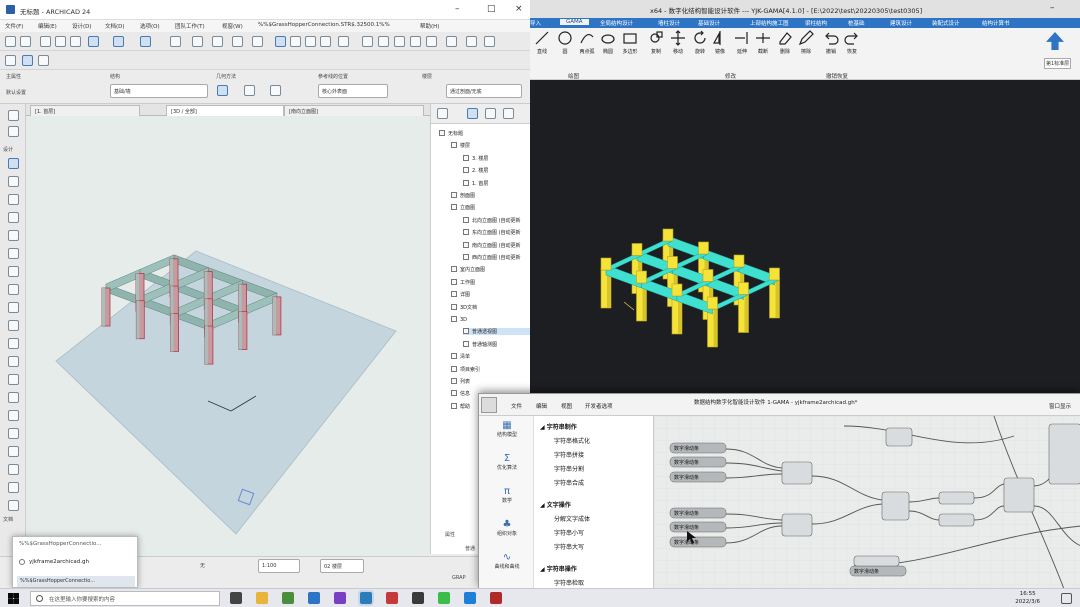 This screenshot has width=1080, height=607. What do you see at coordinates (13, 217) in the screenshot?
I see `slab-tool-icon` at bounding box center [13, 217].